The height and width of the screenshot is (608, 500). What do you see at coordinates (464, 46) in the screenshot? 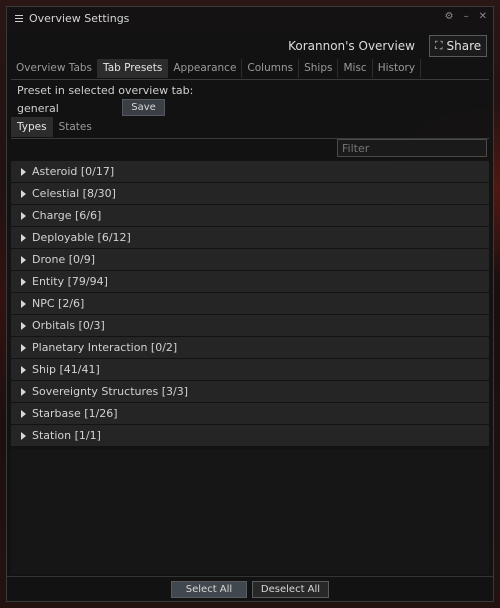
I see `share-label: Share` at bounding box center [464, 46].